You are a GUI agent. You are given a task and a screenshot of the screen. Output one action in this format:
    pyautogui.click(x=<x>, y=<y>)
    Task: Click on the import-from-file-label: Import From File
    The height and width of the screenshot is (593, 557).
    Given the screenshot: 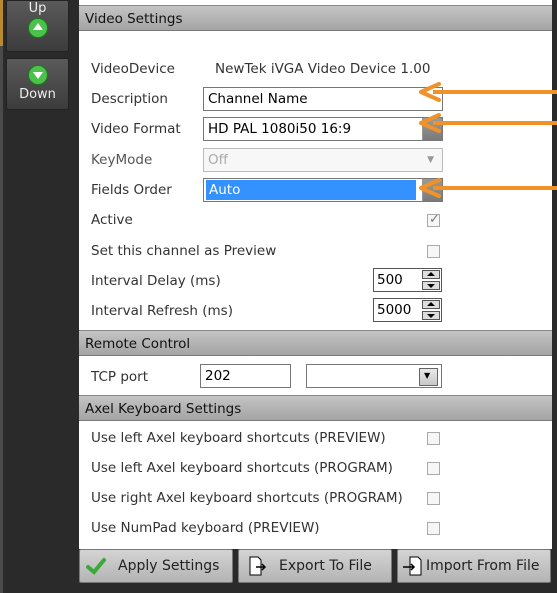 What is the action you would take?
    pyautogui.click(x=483, y=566)
    